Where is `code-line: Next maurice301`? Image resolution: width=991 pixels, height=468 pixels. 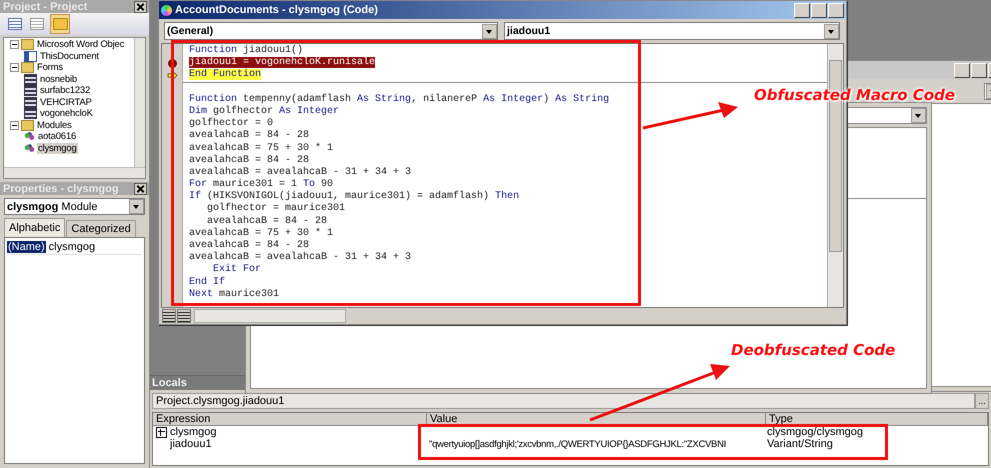 code-line: Next maurice301 is located at coordinates (234, 294).